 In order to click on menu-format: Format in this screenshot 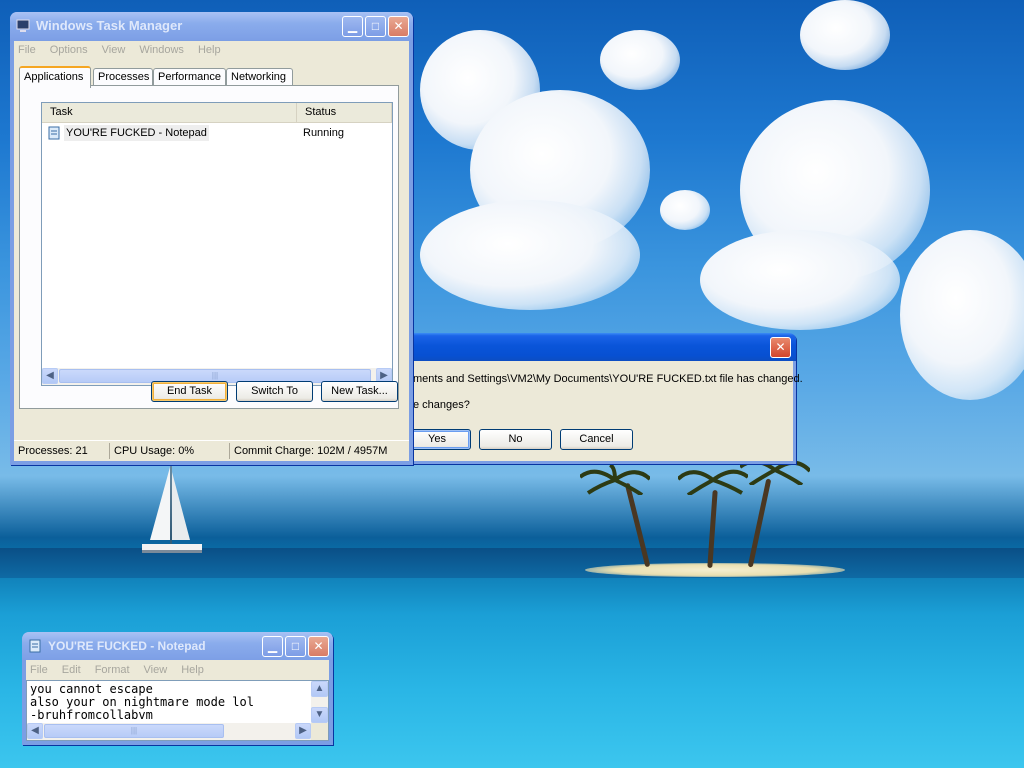, I will do `click(112, 670)`.